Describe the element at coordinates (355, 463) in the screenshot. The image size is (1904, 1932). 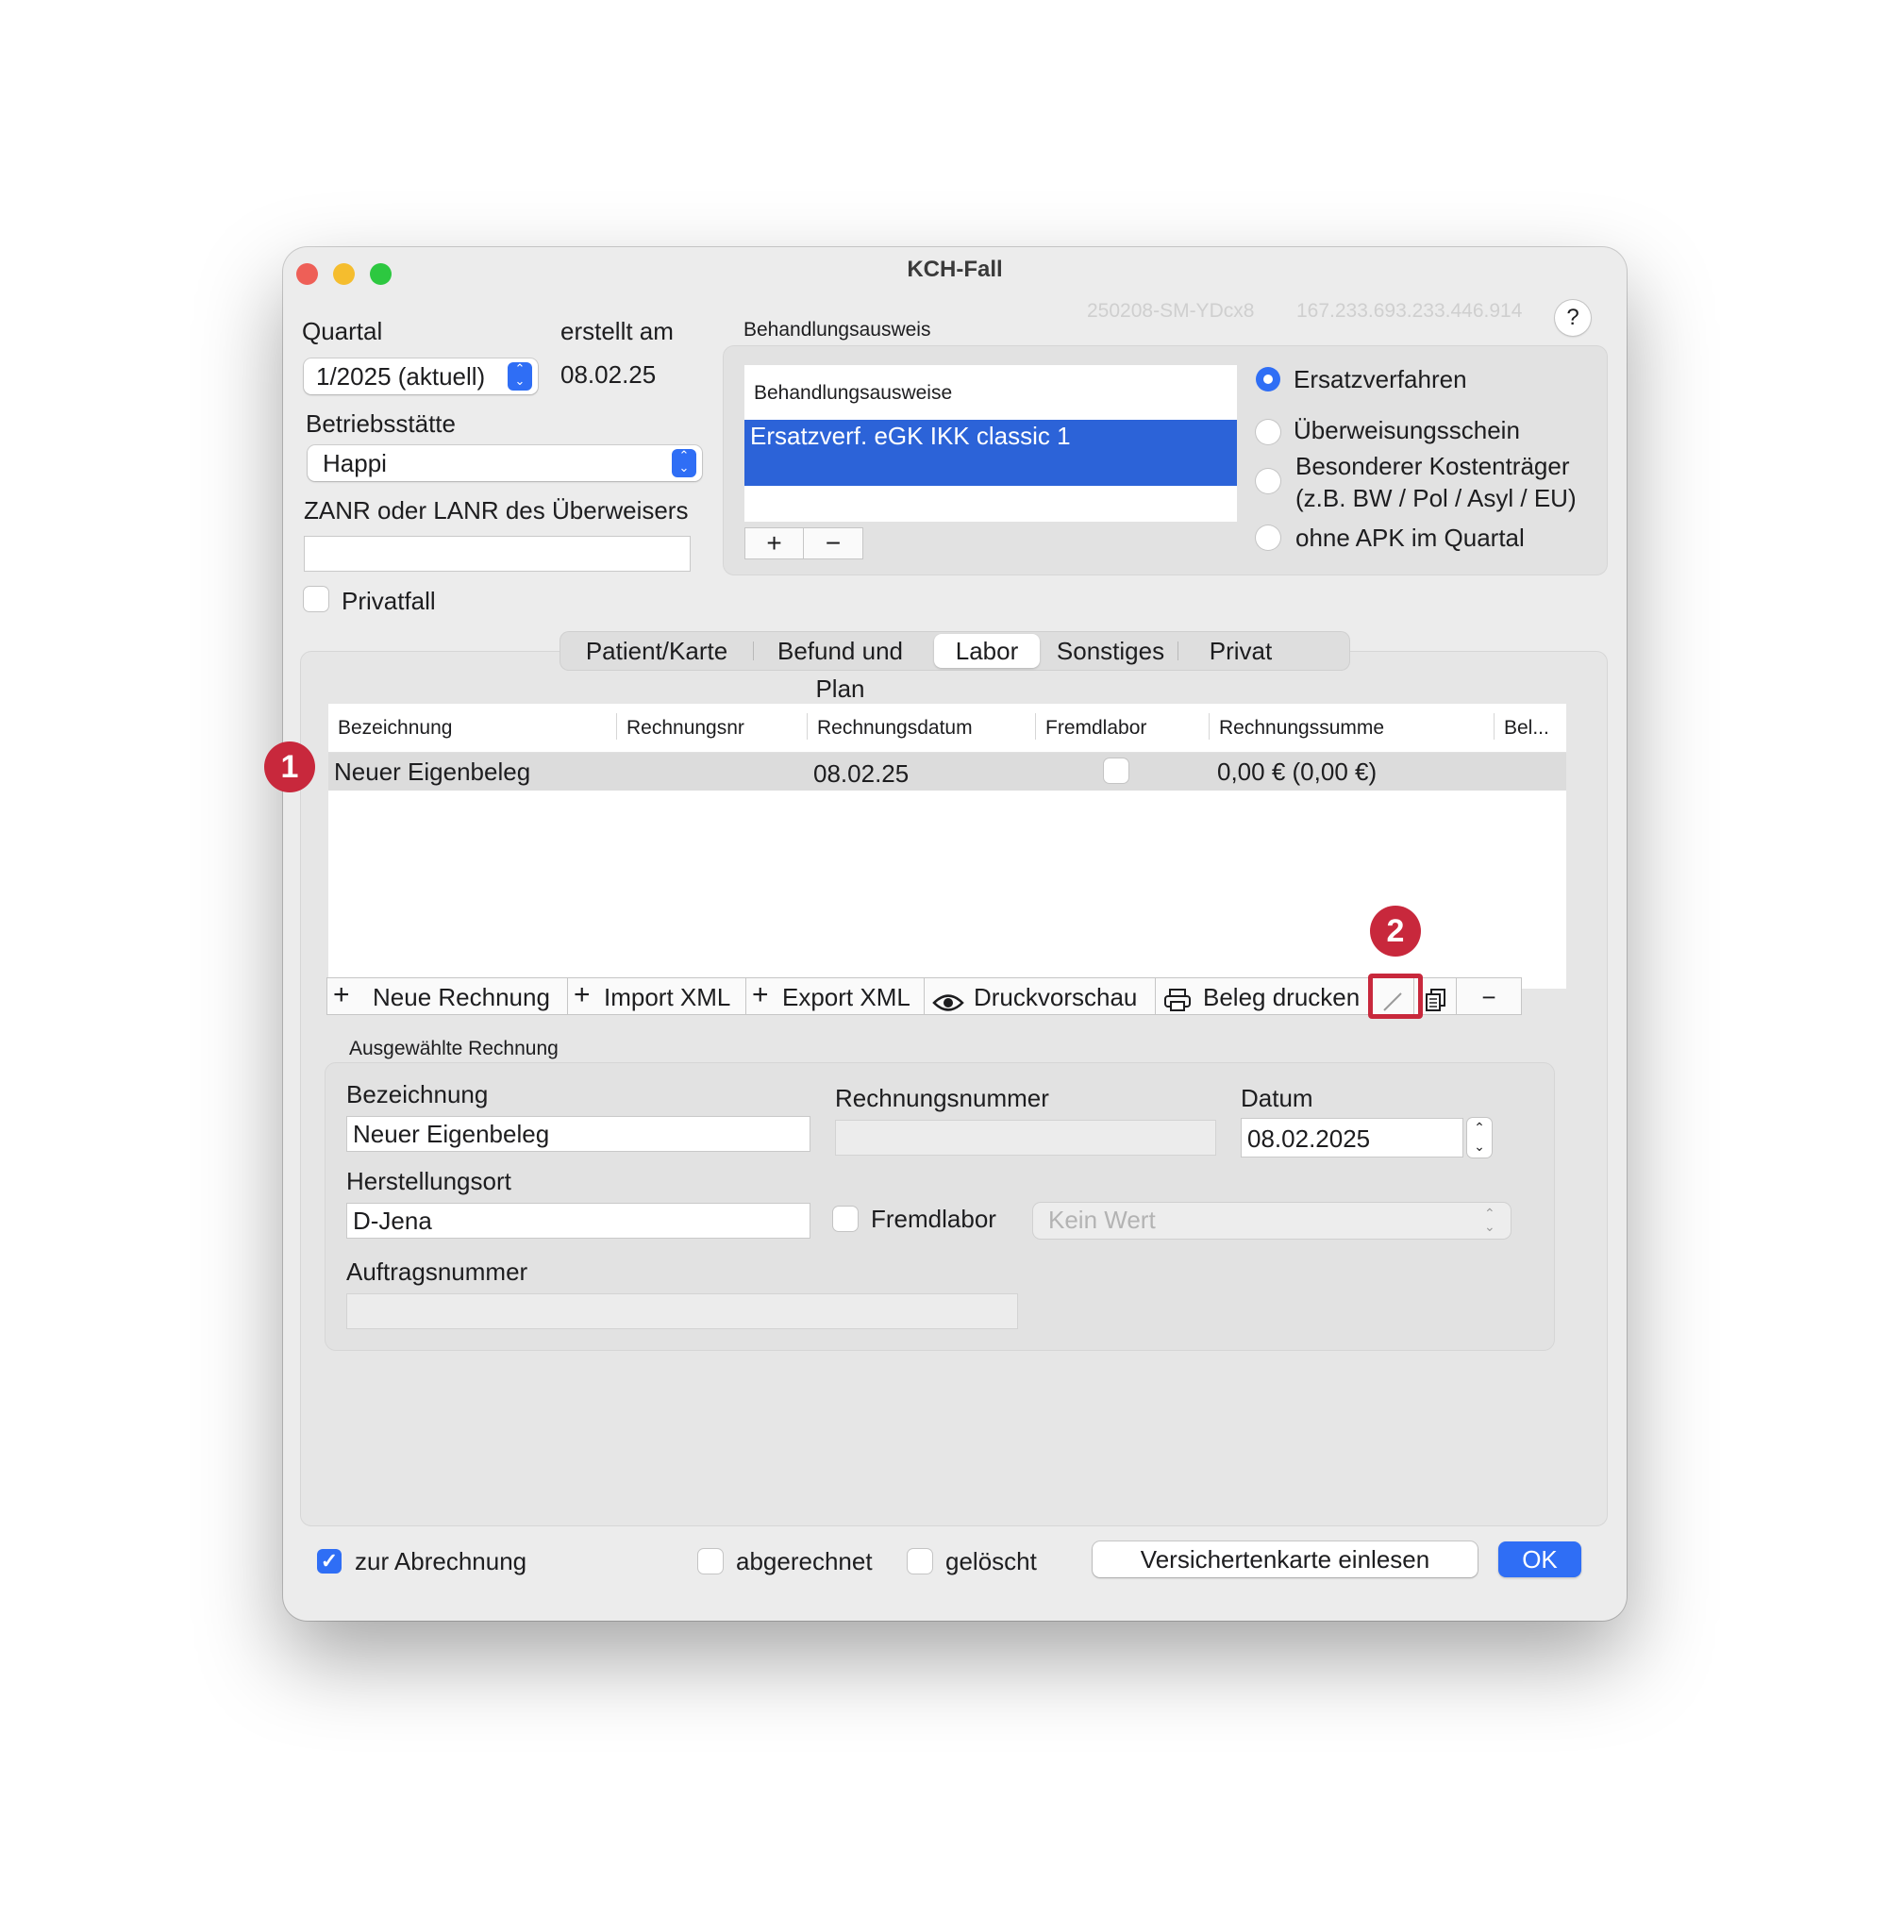
I see `betriebsstaette-value: Happi` at that location.